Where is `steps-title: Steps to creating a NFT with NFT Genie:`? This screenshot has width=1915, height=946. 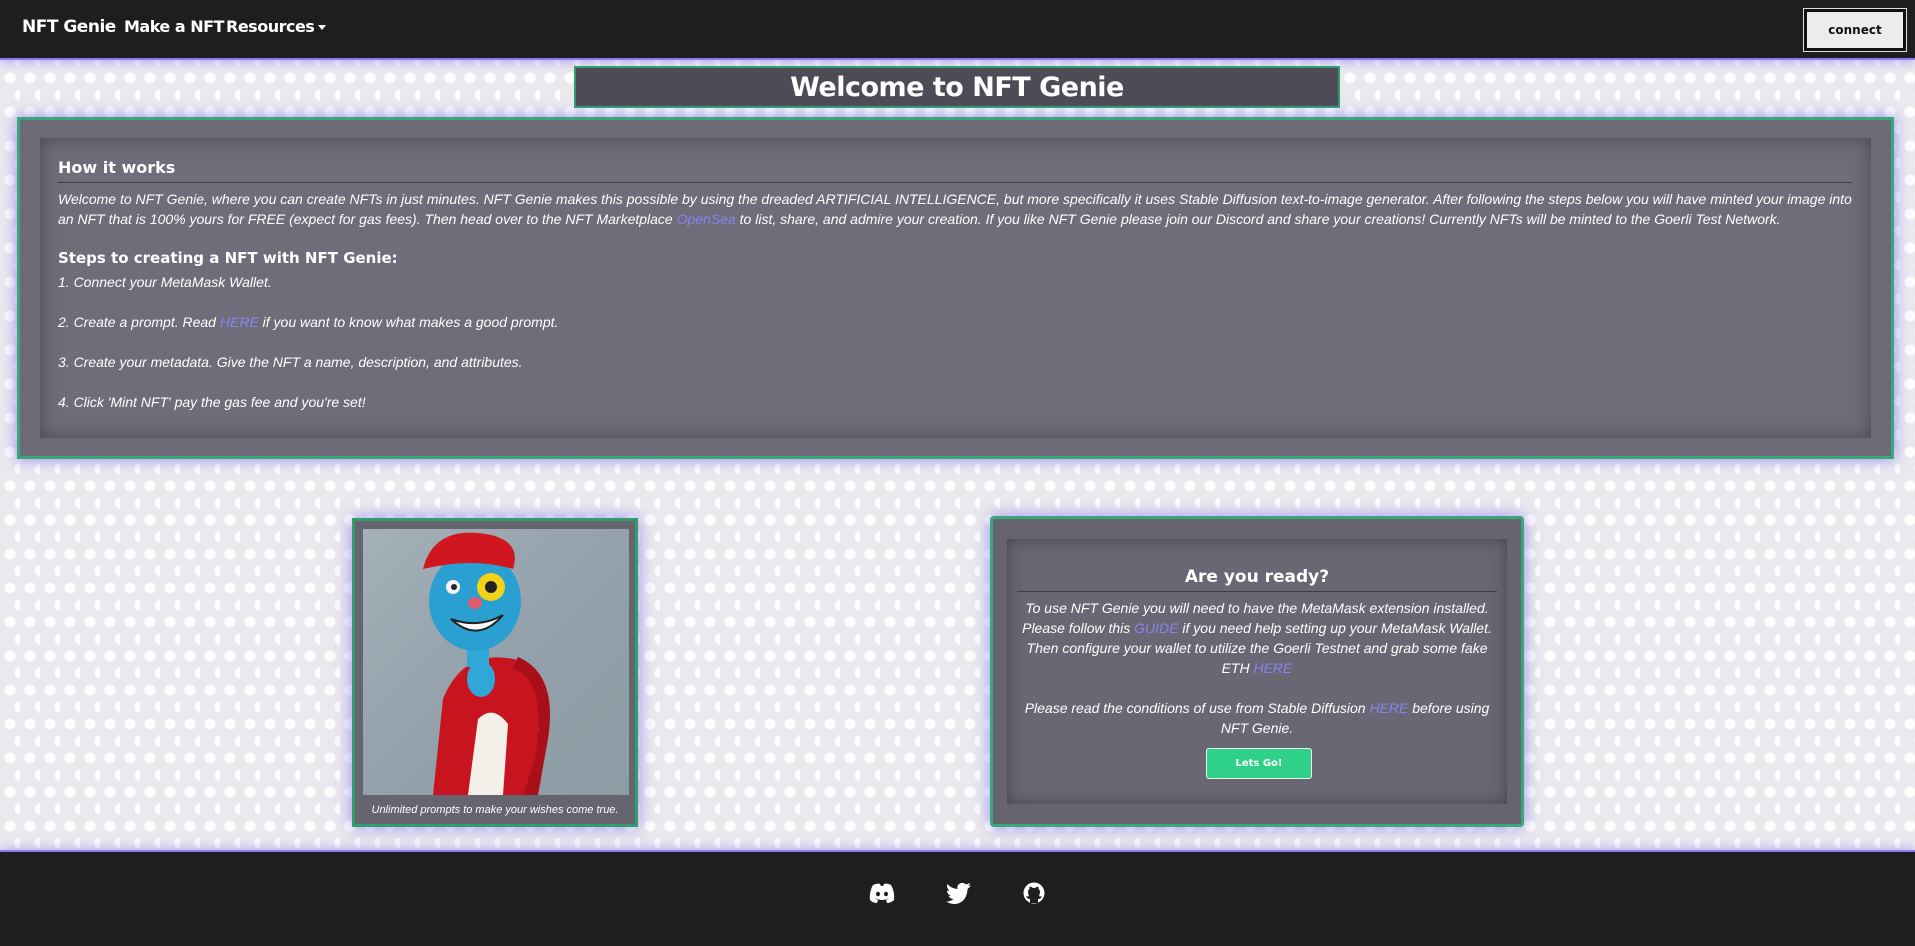 steps-title: Steps to creating a NFT with NFT Genie: is located at coordinates (228, 258).